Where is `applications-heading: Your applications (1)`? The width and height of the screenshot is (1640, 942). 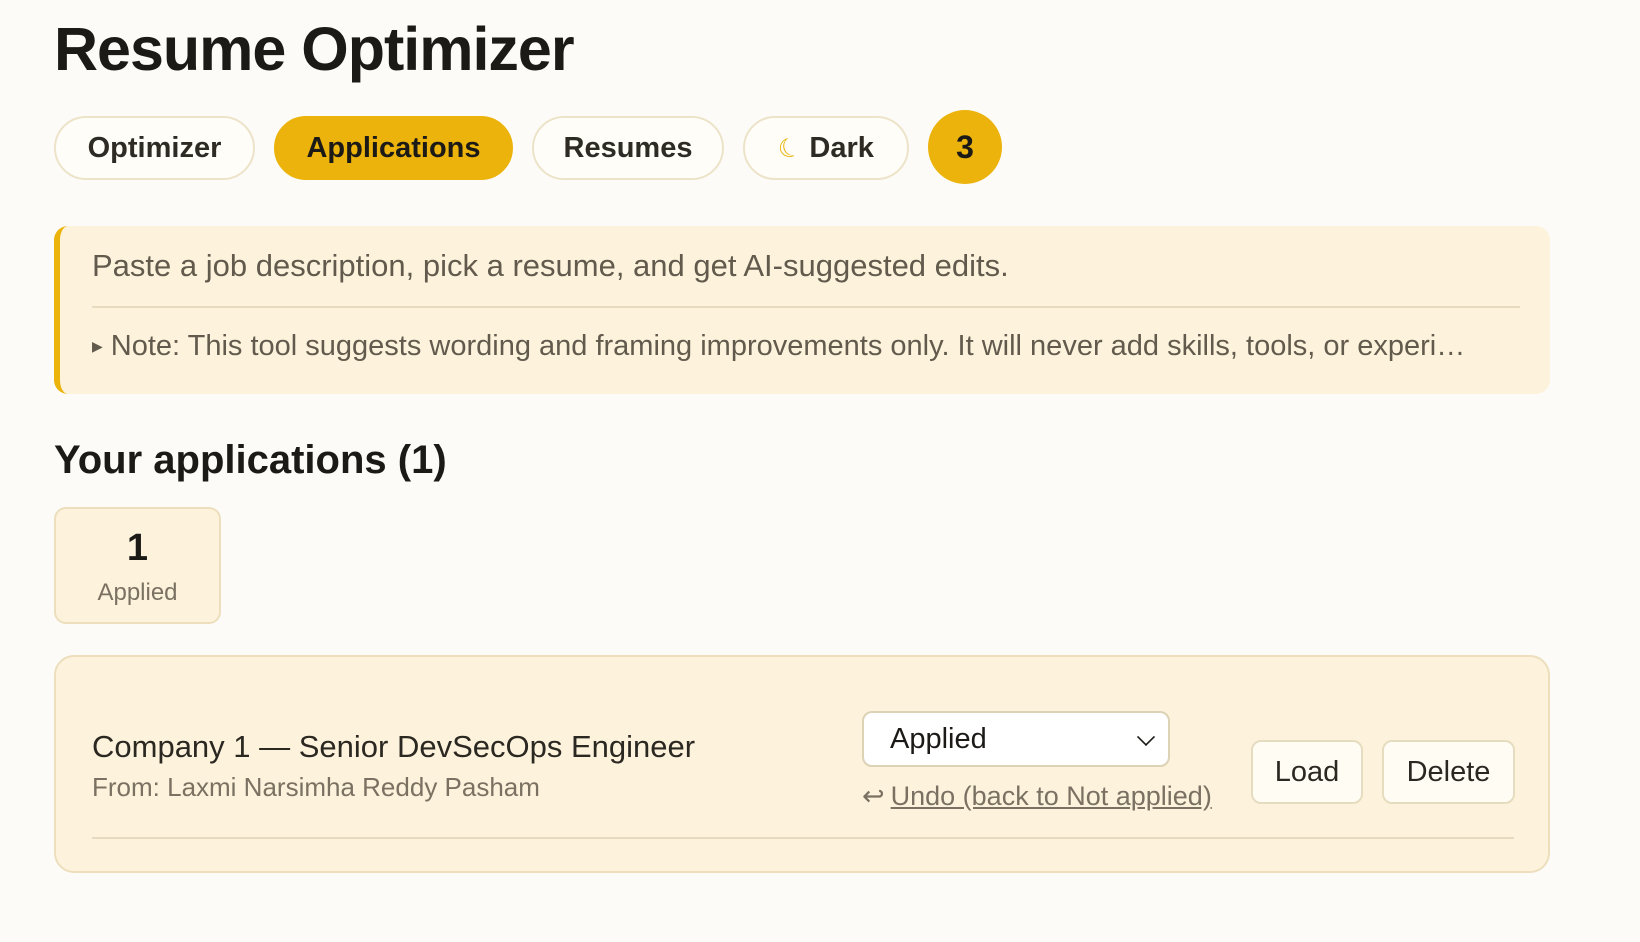
applications-heading: Your applications (1) is located at coordinates (250, 460).